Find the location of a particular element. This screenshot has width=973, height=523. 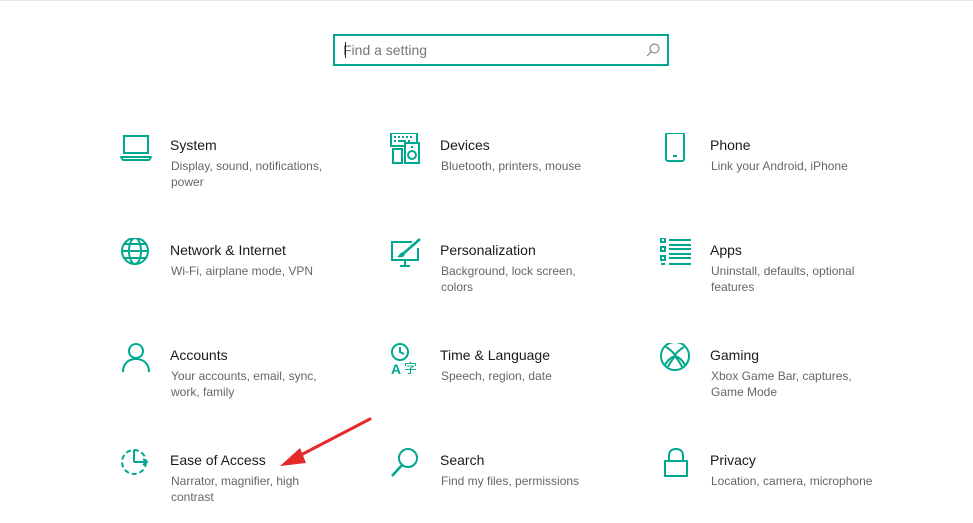

person-icon is located at coordinates (136, 358).